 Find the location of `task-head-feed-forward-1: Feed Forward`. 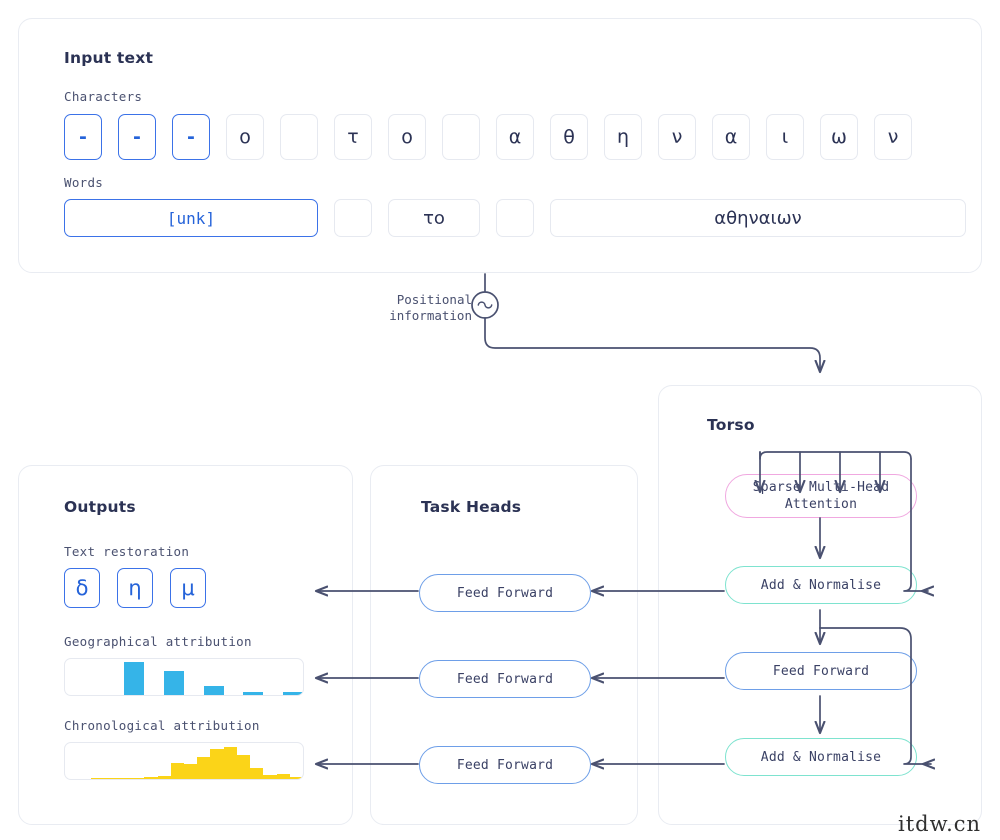

task-head-feed-forward-1: Feed Forward is located at coordinates (505, 593).